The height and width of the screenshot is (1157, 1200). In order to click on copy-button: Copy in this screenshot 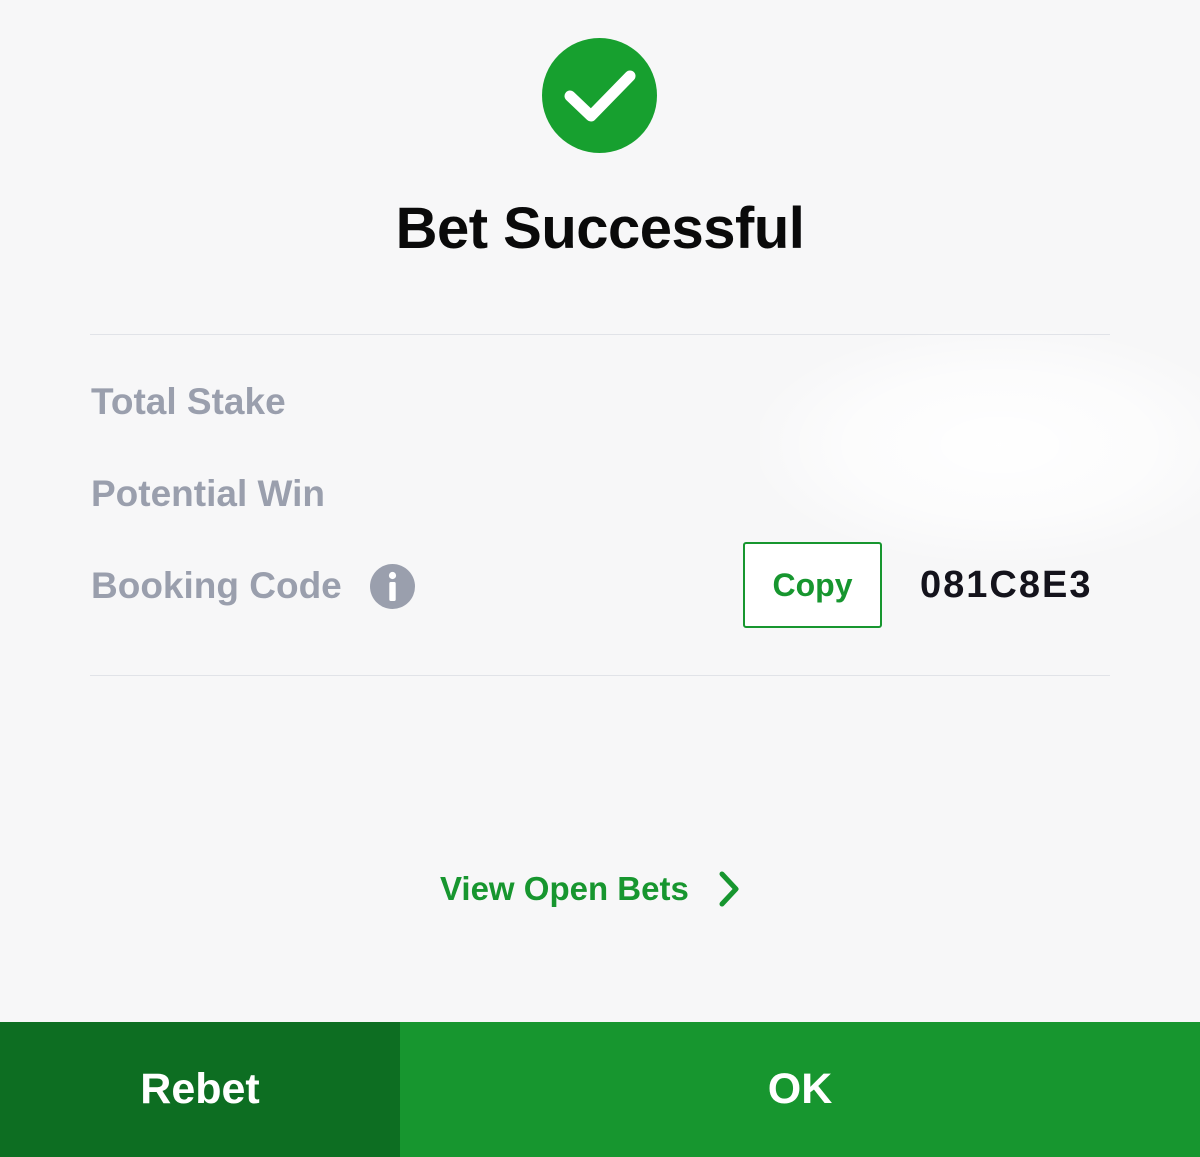, I will do `click(812, 585)`.